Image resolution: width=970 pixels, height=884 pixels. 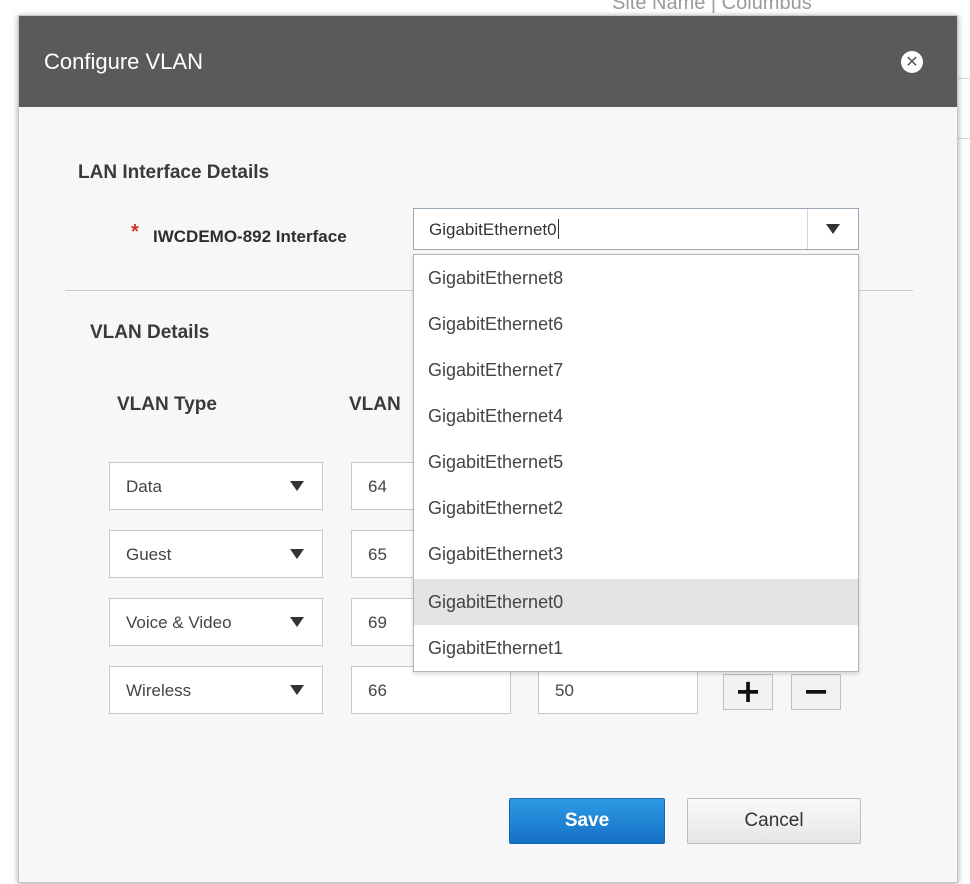 I want to click on required-marker: *, so click(x=135, y=232).